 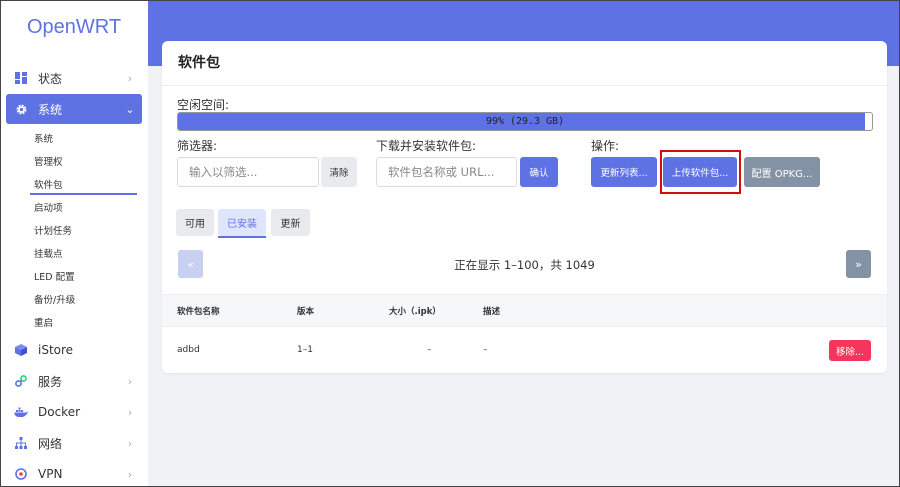 What do you see at coordinates (426, 146) in the screenshot?
I see `download-label: 下载并安装软件包:` at bounding box center [426, 146].